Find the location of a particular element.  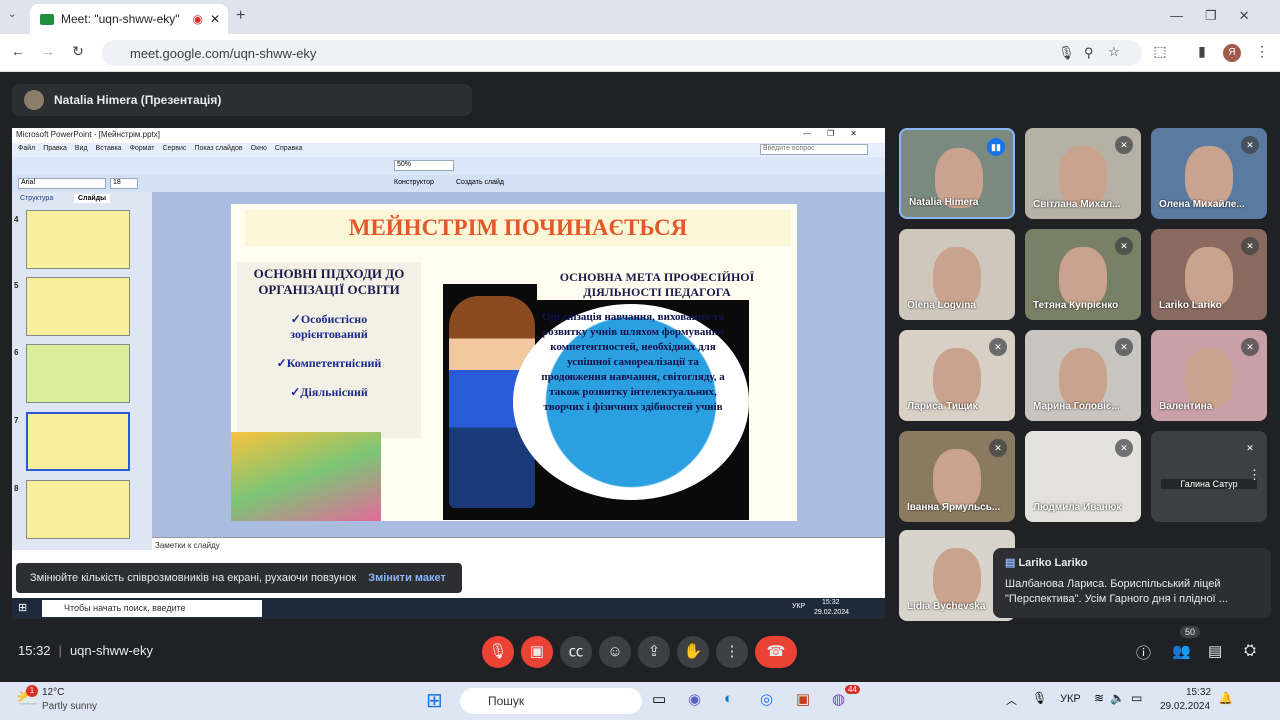

back-icon: ← is located at coordinates (18, 51).